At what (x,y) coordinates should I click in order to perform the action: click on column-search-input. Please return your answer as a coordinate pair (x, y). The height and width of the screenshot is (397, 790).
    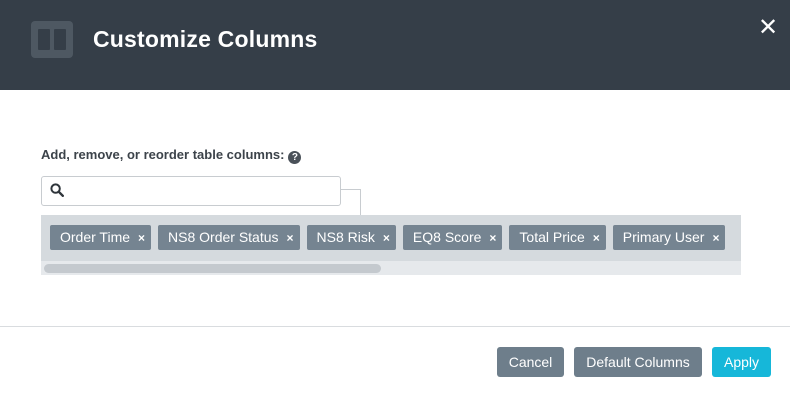
    Looking at the image, I should click on (203, 191).